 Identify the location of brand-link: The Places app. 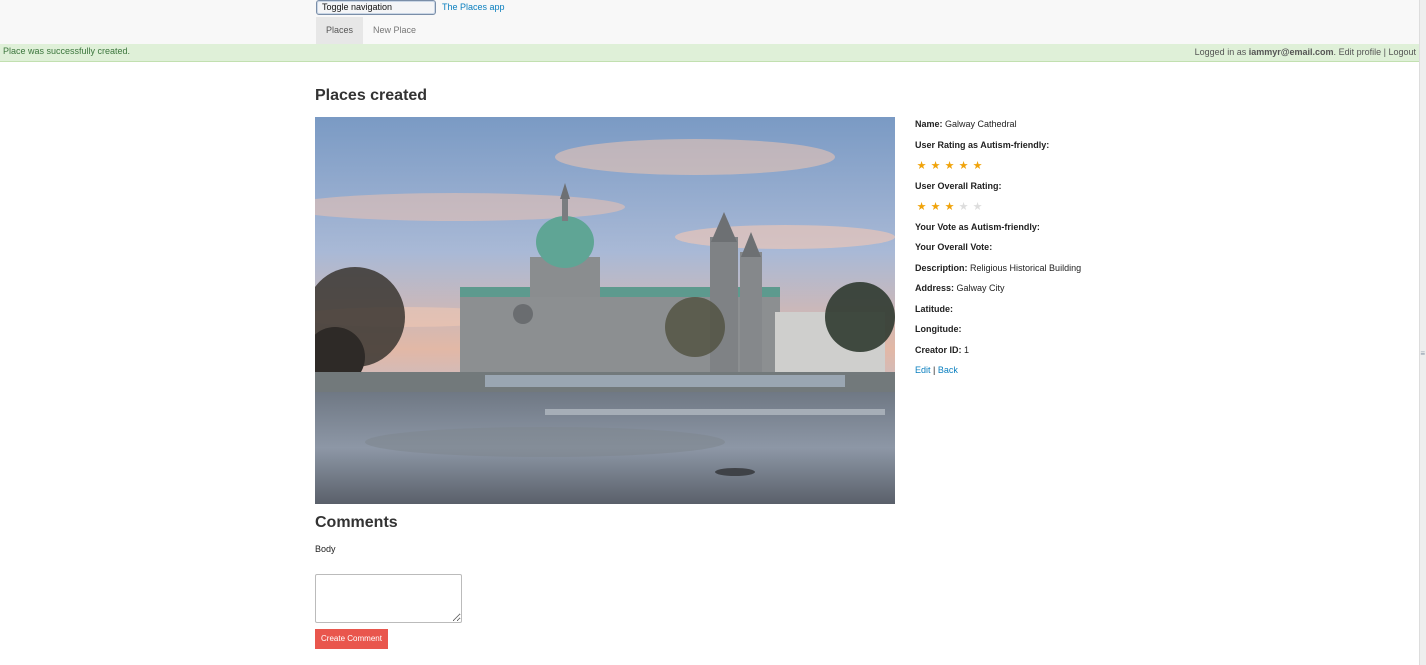
(473, 7).